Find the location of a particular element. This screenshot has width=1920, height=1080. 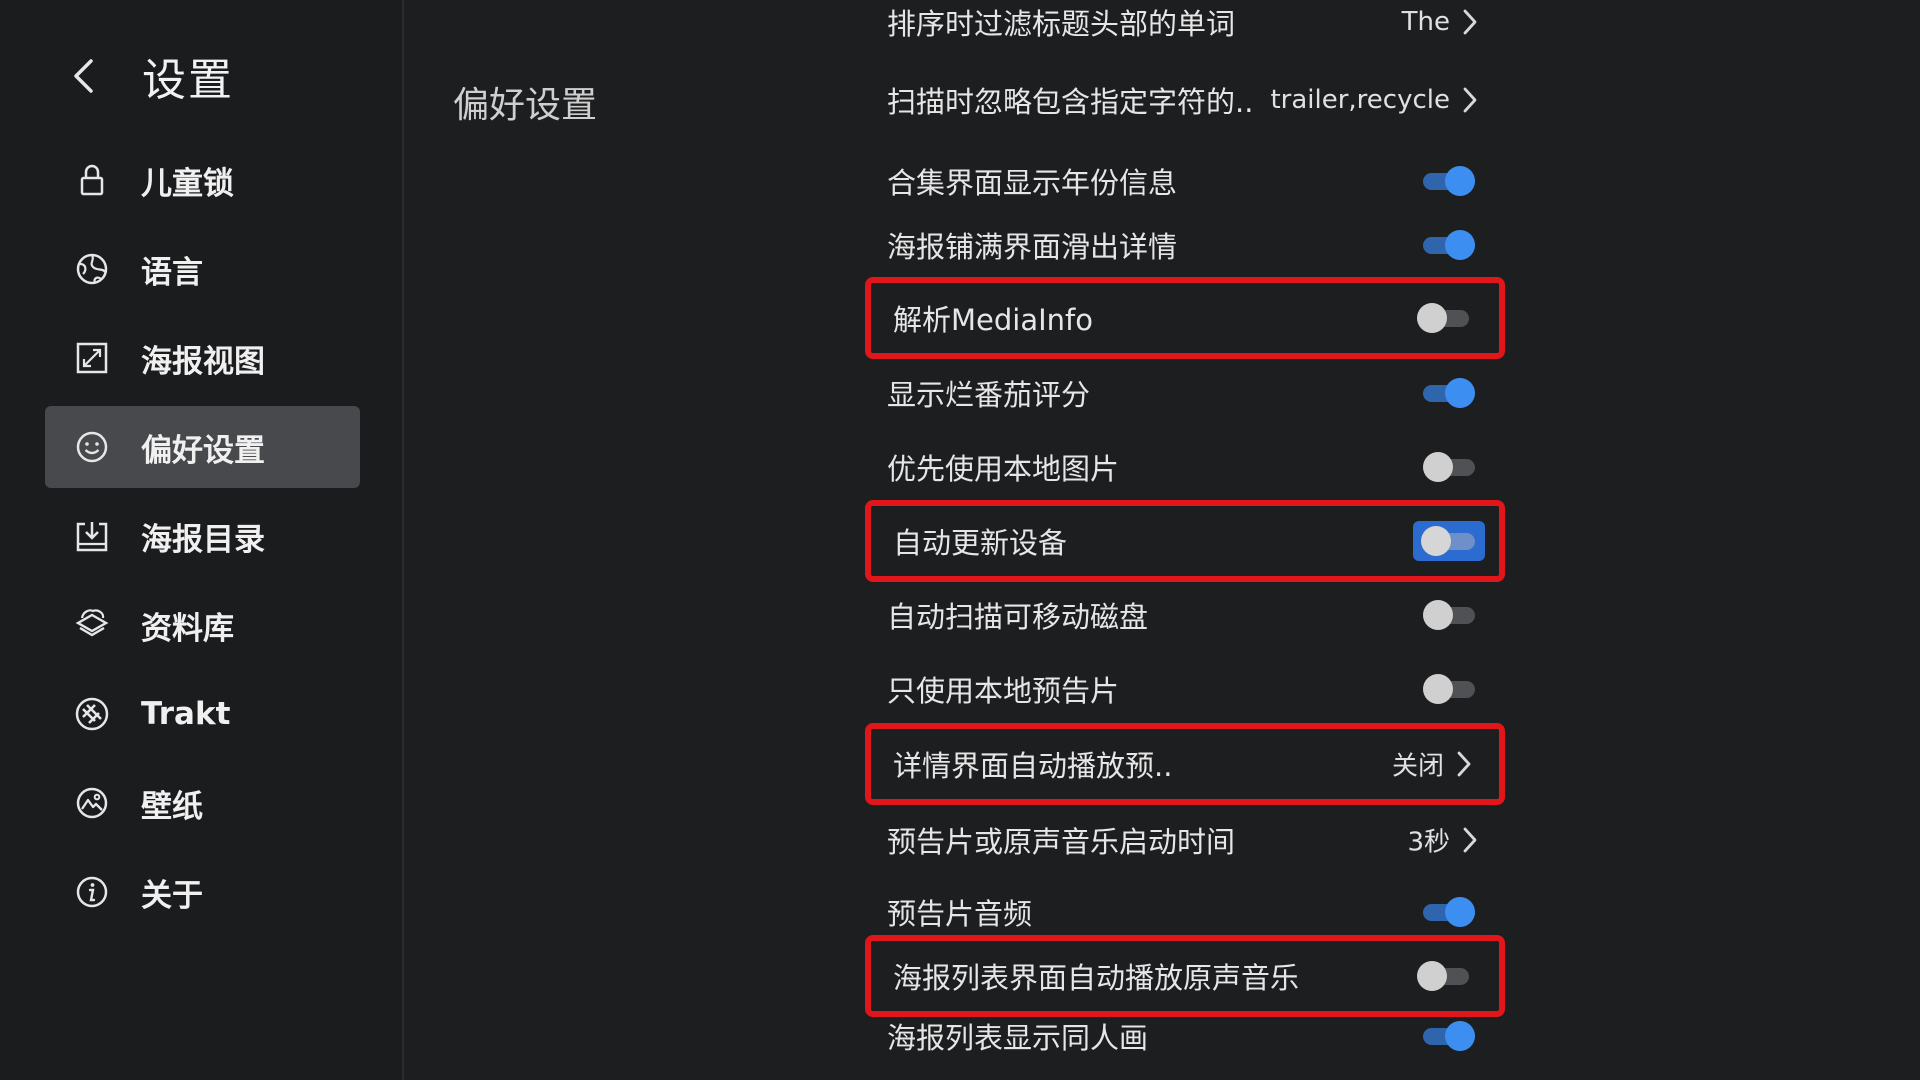

setting-row-rotten-tomatoes: 显示烂番茄评分 is located at coordinates (1185, 393).